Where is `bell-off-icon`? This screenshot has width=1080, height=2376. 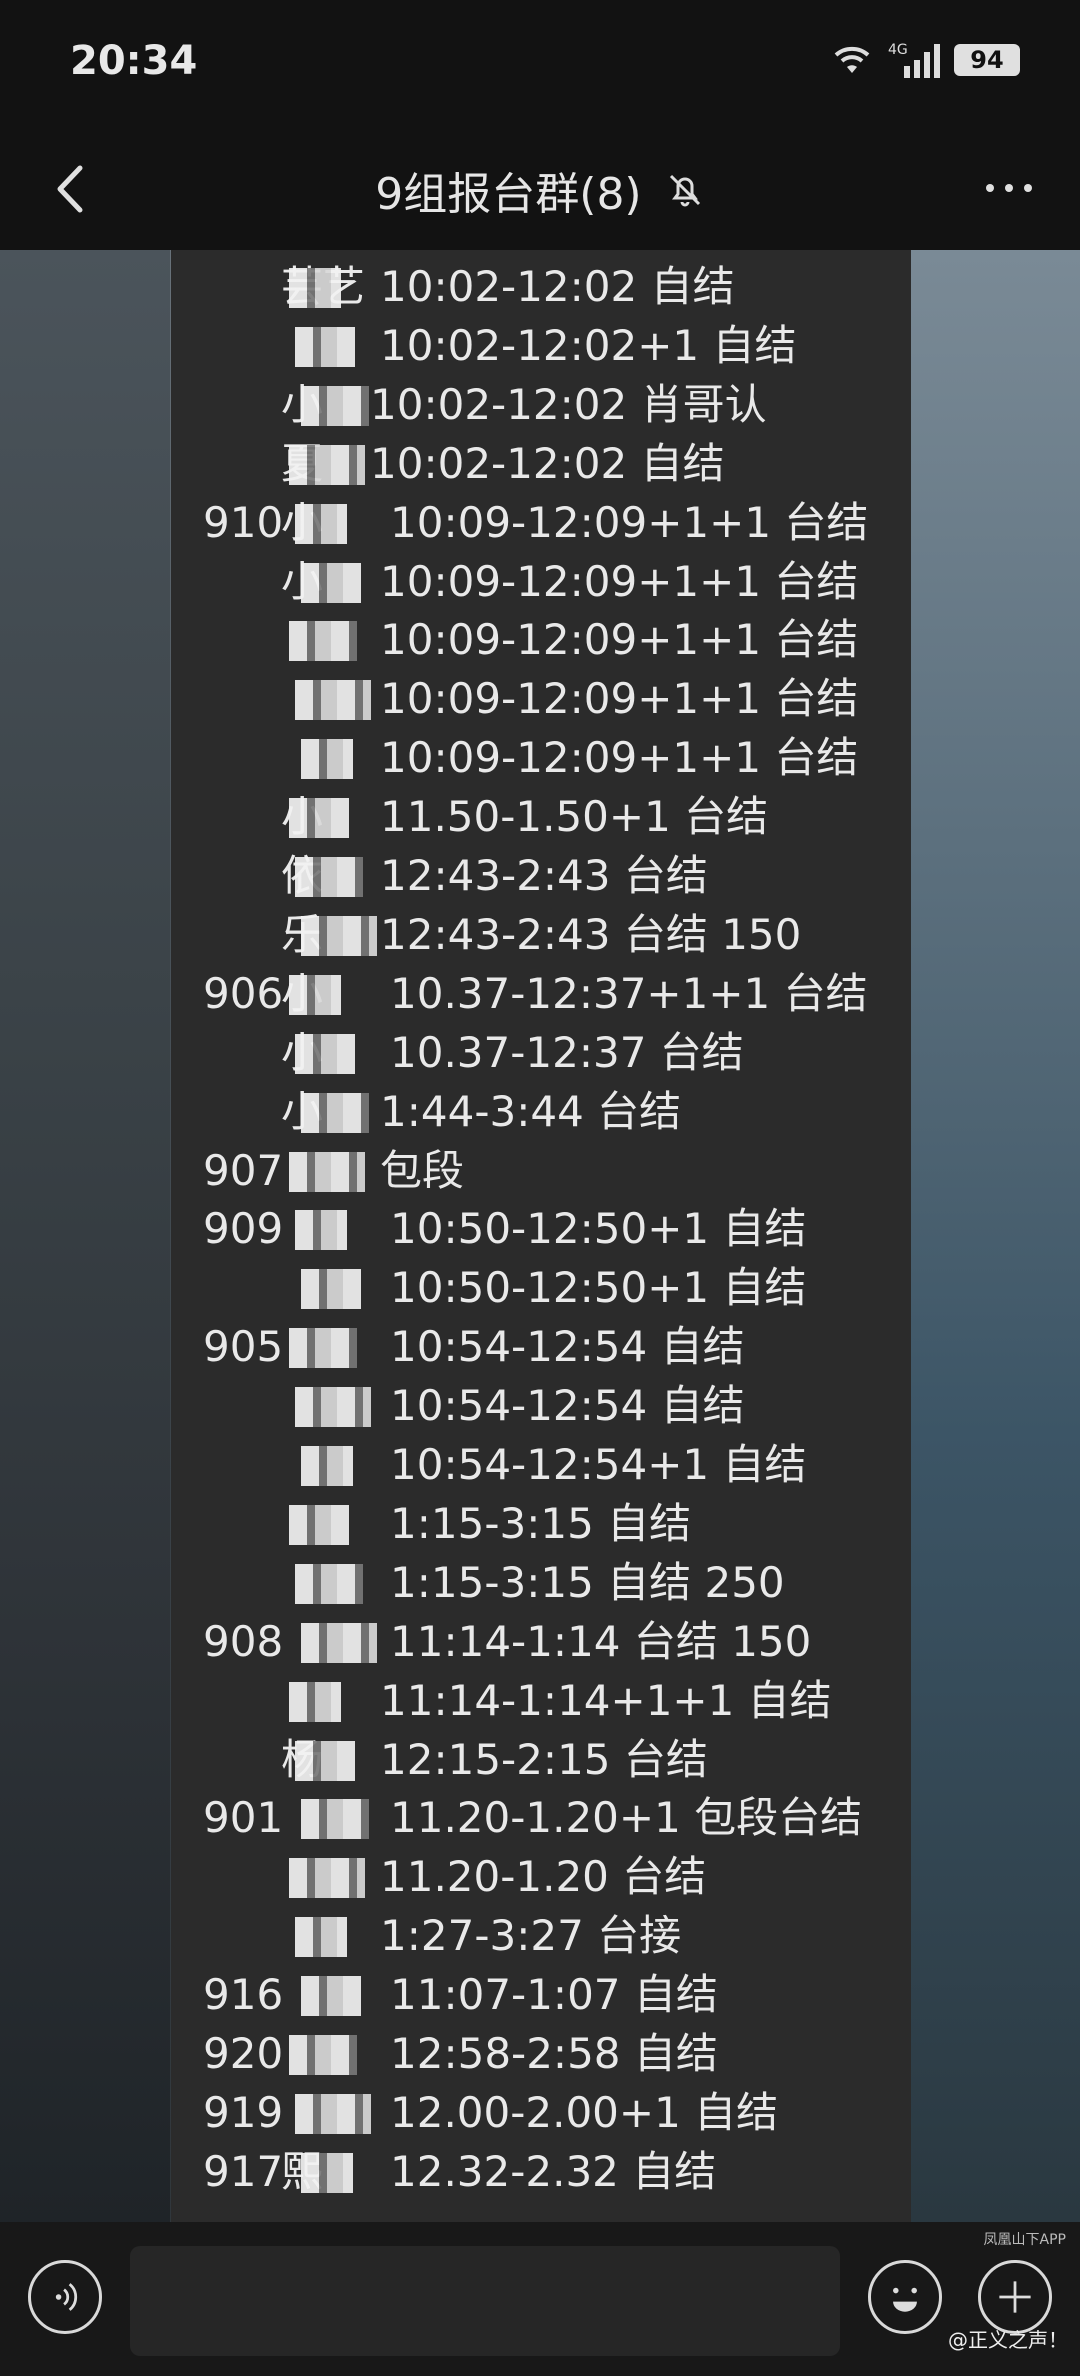
bell-off-icon is located at coordinates (684, 190).